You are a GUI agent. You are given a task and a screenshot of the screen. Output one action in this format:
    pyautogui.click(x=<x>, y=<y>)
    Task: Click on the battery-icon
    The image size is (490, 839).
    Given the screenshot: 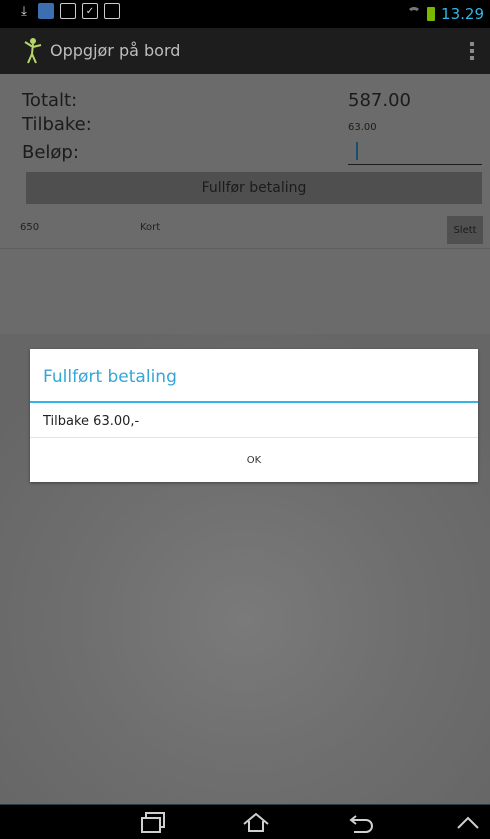 What is the action you would take?
    pyautogui.click(x=431, y=14)
    